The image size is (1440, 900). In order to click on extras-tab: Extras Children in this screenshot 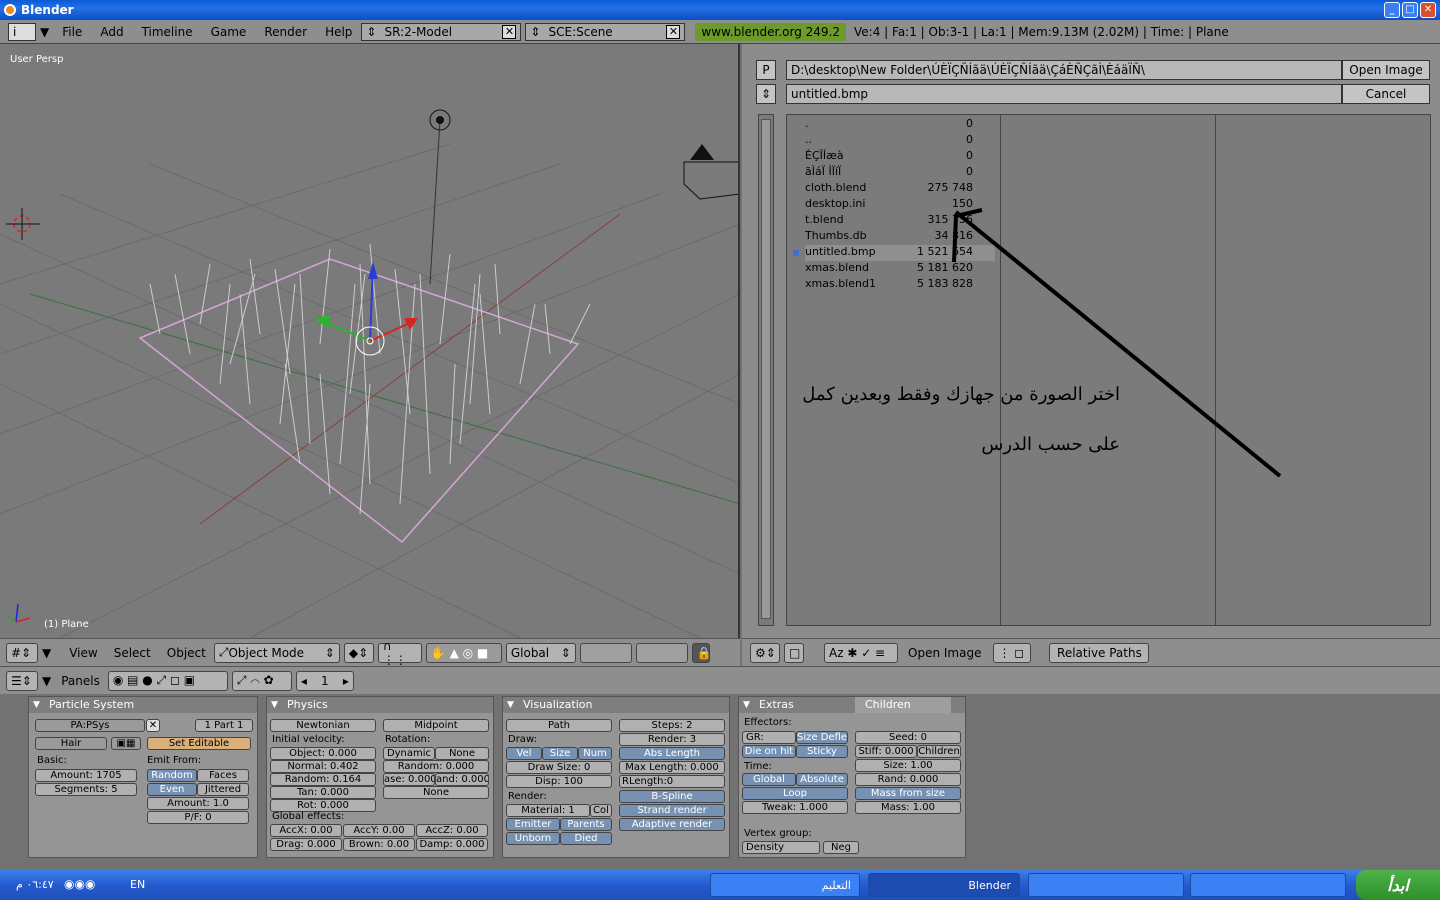, I will do `click(852, 705)`.